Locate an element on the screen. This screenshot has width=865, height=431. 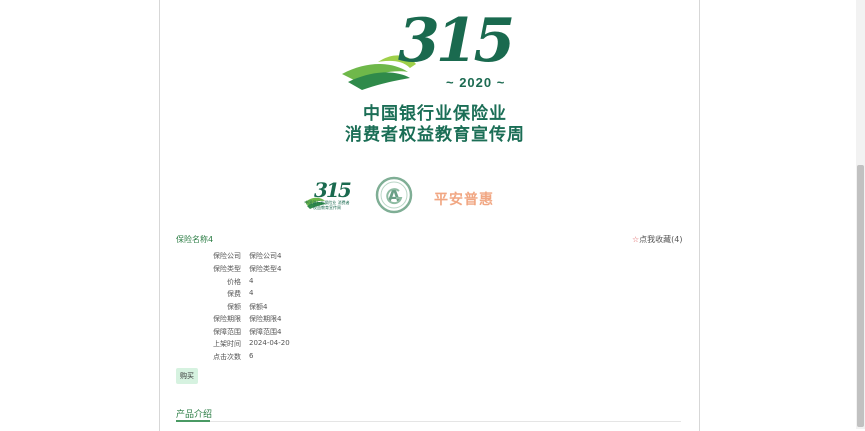
info-label: 保费 is located at coordinates (234, 294).